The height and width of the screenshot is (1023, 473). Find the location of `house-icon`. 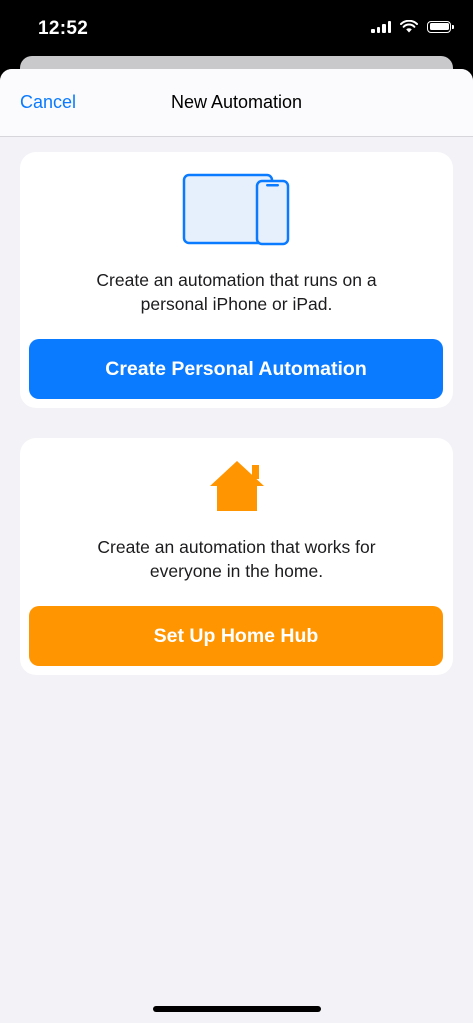

house-icon is located at coordinates (236, 486).